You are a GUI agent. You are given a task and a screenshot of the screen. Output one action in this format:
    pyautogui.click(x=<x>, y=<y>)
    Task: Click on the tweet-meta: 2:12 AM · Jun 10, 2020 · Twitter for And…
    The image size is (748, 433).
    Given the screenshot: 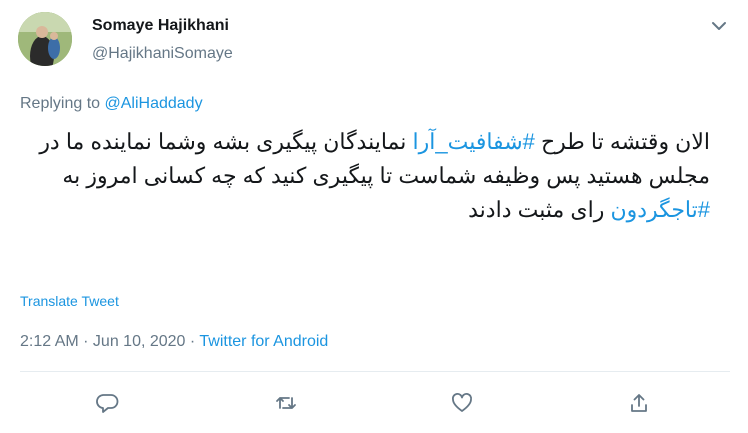 What is the action you would take?
    pyautogui.click(x=174, y=342)
    